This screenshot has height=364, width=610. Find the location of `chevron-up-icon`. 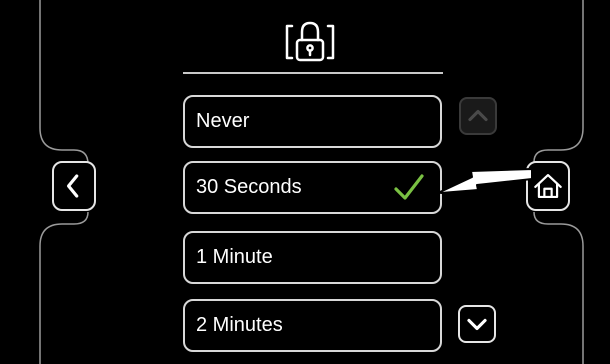

chevron-up-icon is located at coordinates (478, 115).